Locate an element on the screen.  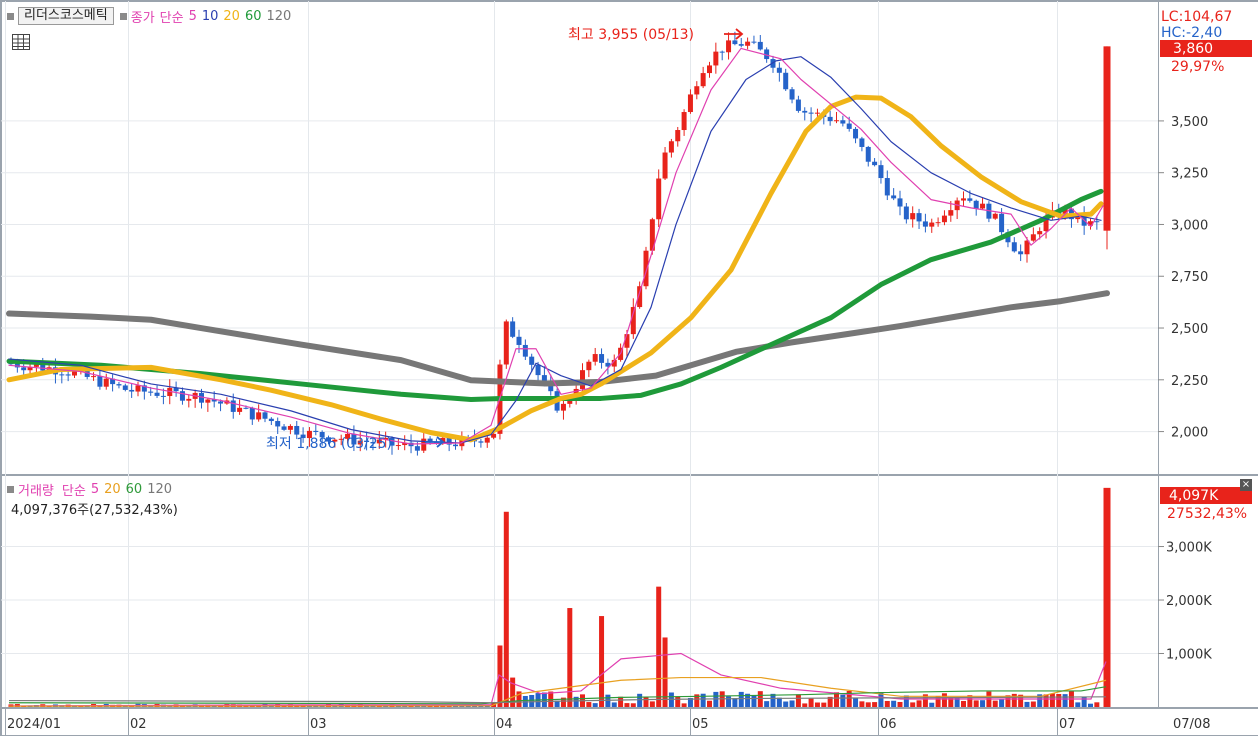
price-legend: 리더스코스메틱 종가 단순 5 10 20 60 120 is located at coordinates (148, 16).